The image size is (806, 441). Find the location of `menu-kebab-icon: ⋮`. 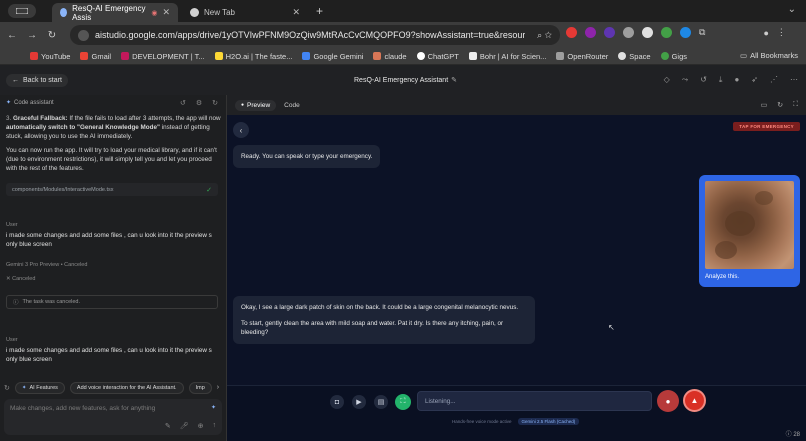

menu-kebab-icon: ⋮ is located at coordinates (781, 32).